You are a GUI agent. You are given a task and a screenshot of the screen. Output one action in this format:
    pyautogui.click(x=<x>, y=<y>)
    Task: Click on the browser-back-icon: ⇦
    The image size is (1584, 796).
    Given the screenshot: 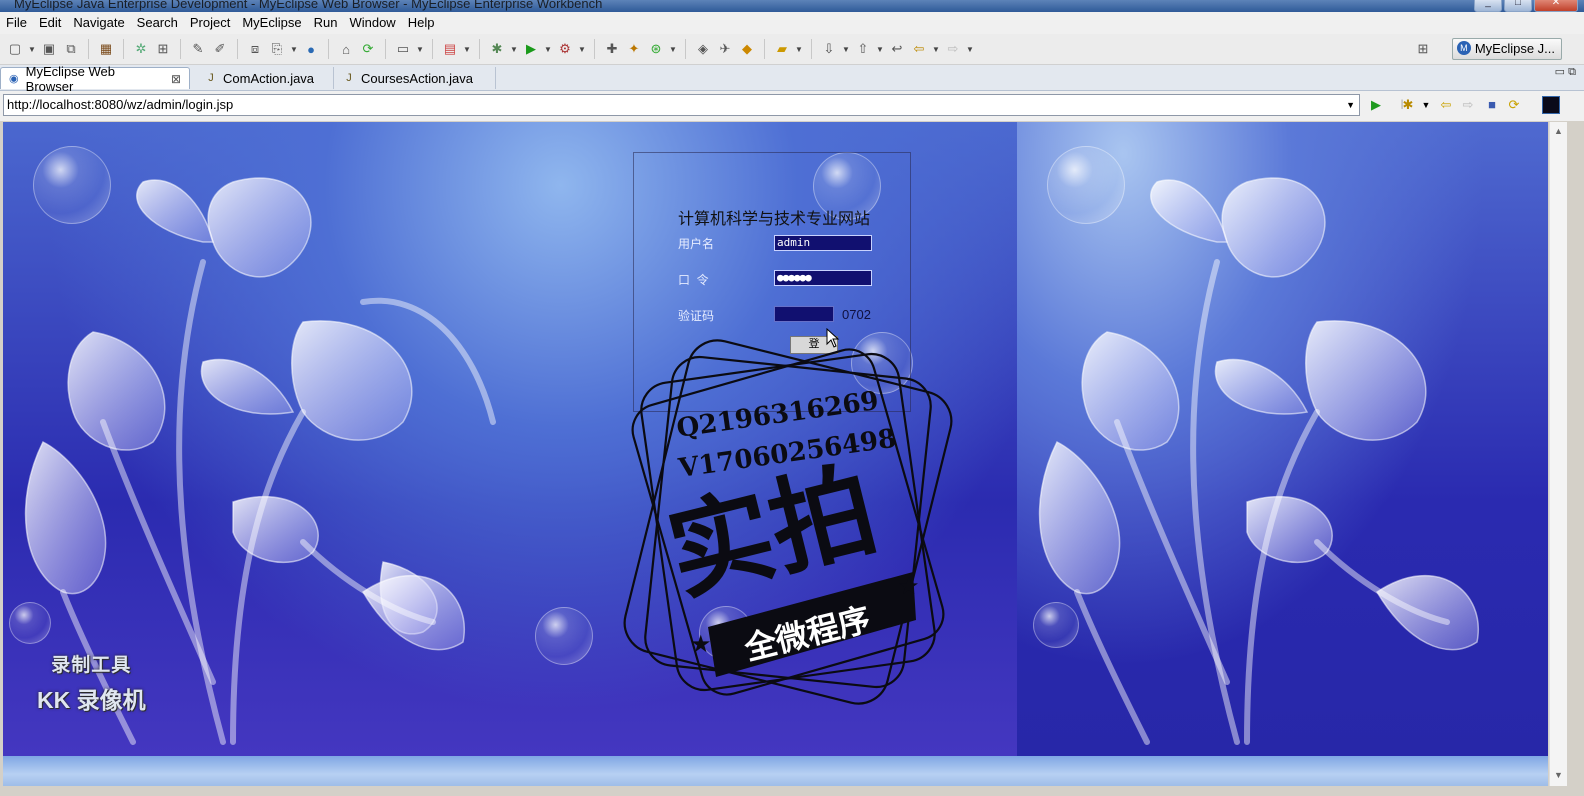 What is the action you would take?
    pyautogui.click(x=1446, y=105)
    